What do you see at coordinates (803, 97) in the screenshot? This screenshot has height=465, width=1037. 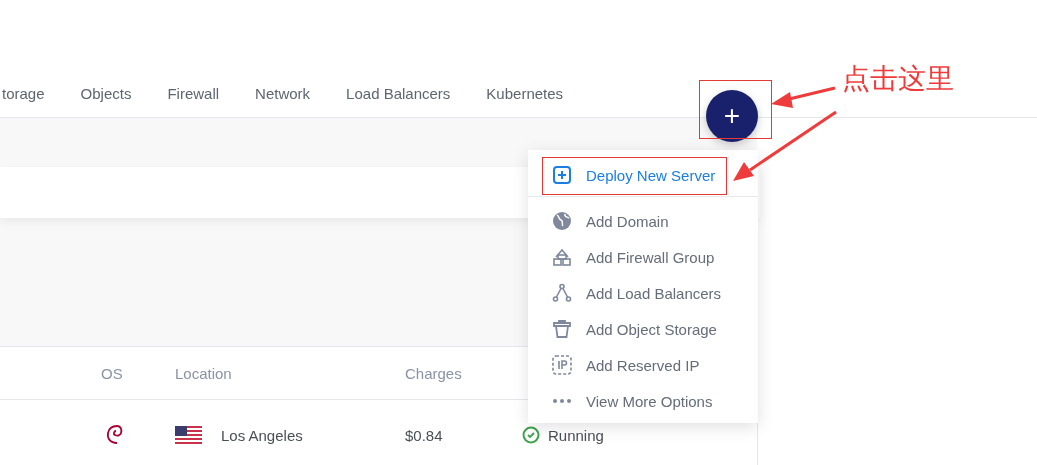 I see `arrow` at bounding box center [803, 97].